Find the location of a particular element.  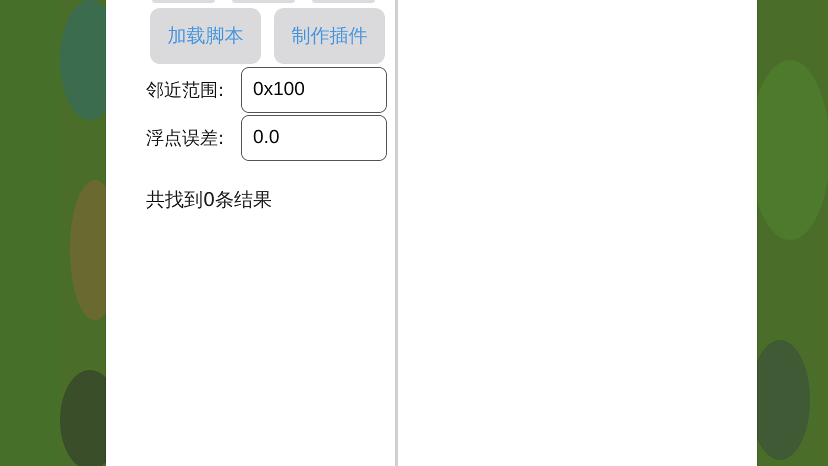

result-count-text: 共找到0条结果 is located at coordinates (209, 200).